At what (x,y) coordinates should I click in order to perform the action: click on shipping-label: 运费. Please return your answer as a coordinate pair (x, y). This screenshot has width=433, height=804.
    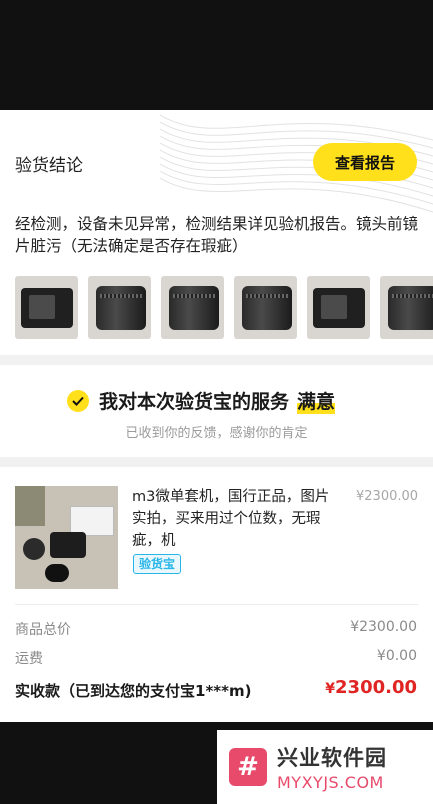
    Looking at the image, I should click on (29, 659).